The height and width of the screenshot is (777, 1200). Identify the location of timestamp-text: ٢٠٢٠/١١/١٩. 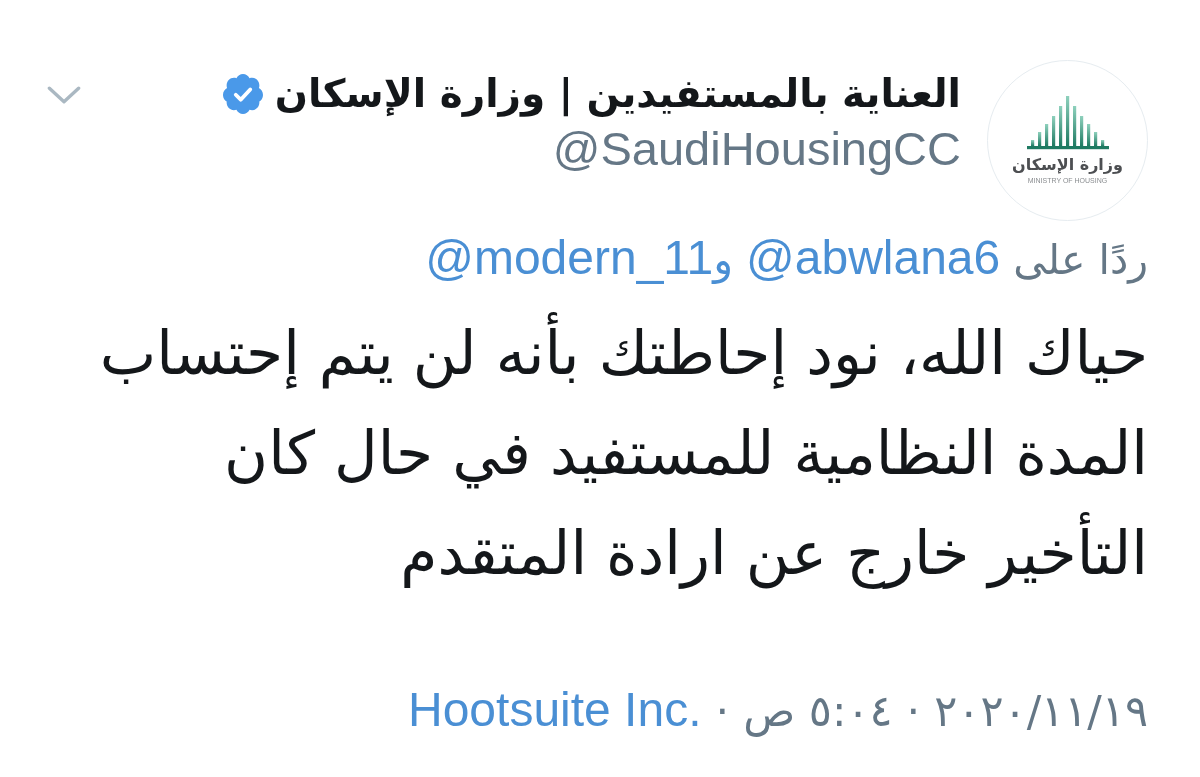
(1041, 711).